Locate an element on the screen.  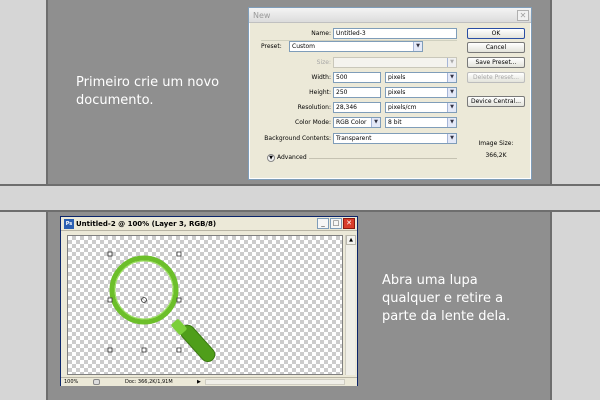
height-label: Height: is located at coordinates (320, 92).